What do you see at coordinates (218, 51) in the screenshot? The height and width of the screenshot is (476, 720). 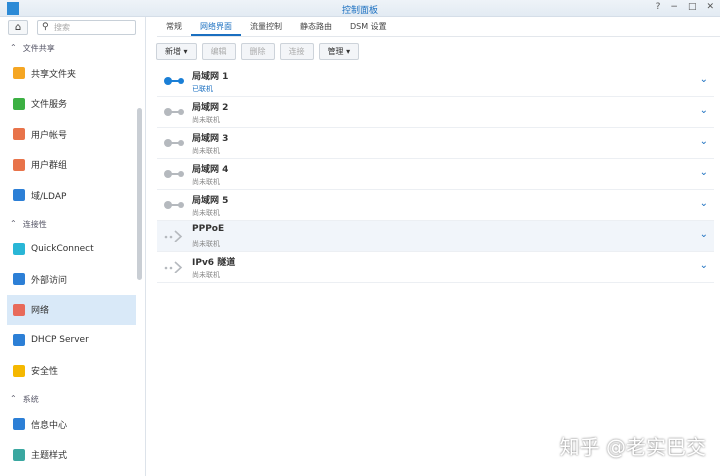 I see `edit-button: 编辑` at bounding box center [218, 51].